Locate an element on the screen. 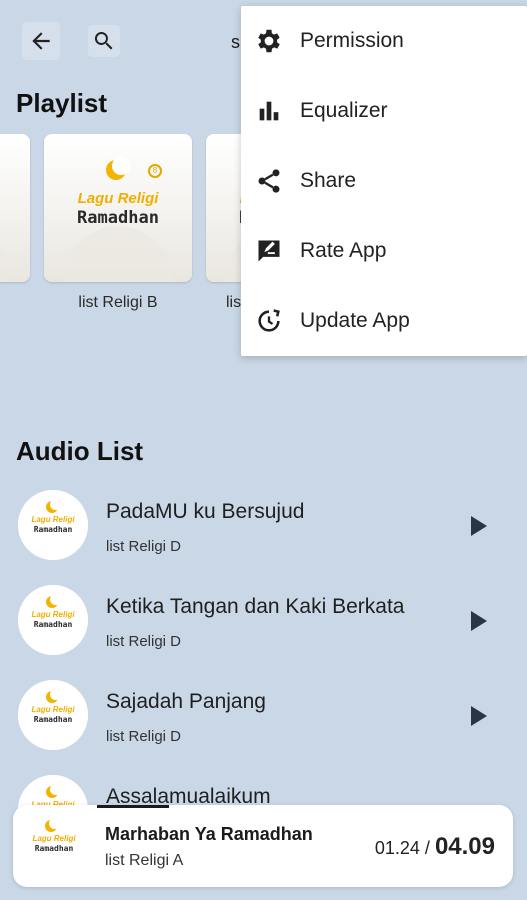 The height and width of the screenshot is (900, 527). track-title: Ketika Tangan dan Kaki Berkata is located at coordinates (255, 606).